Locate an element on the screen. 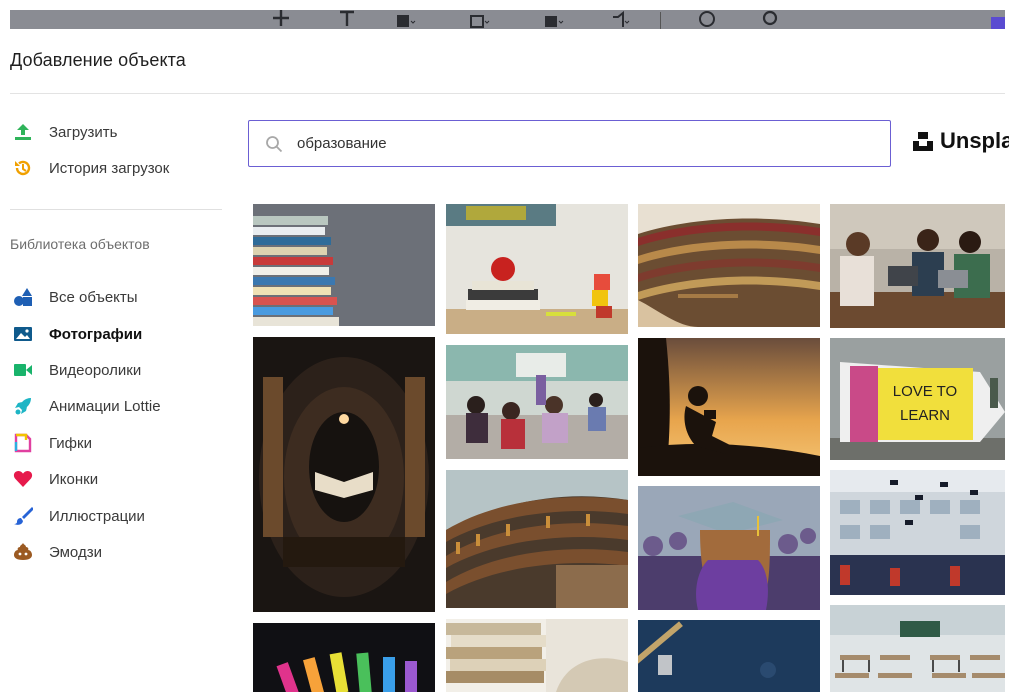 The height and width of the screenshot is (692, 1009). sidebar-item-label: Фотографии is located at coordinates (96, 334).